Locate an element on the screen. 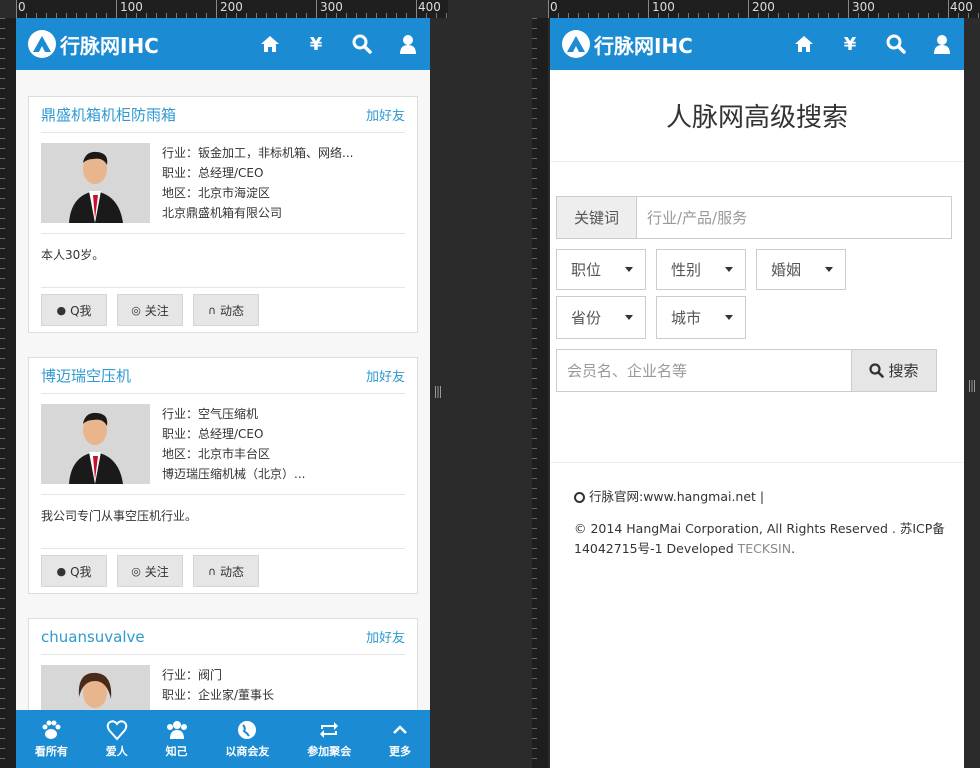 This screenshot has width=980, height=768. official-site-link: 行脉官网:www.hangmai.net | is located at coordinates (769, 497).